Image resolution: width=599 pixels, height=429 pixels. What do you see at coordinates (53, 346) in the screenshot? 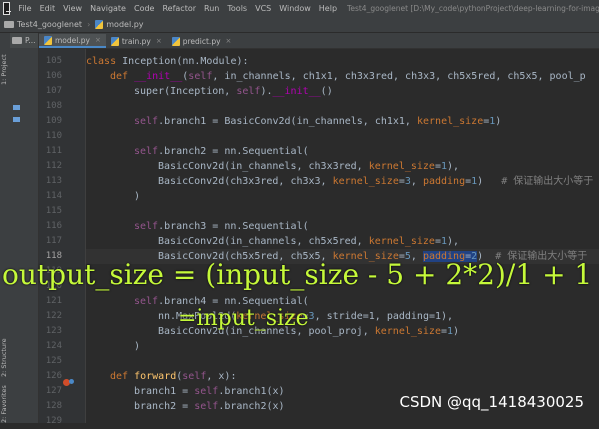
I see `line-number: 124` at bounding box center [53, 346].